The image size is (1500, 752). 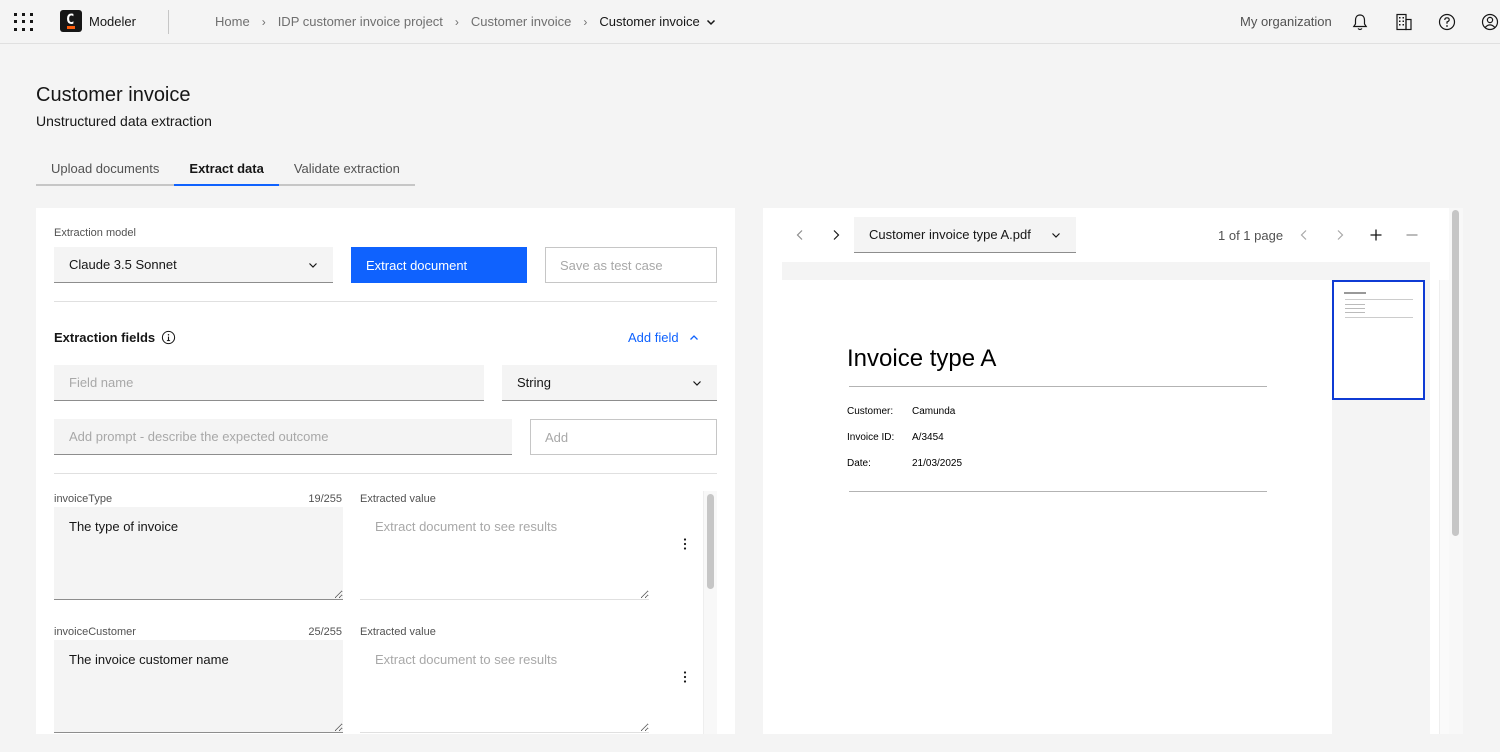 What do you see at coordinates (649, 21) in the screenshot?
I see `breadcrumb-current: Customer invoice` at bounding box center [649, 21].